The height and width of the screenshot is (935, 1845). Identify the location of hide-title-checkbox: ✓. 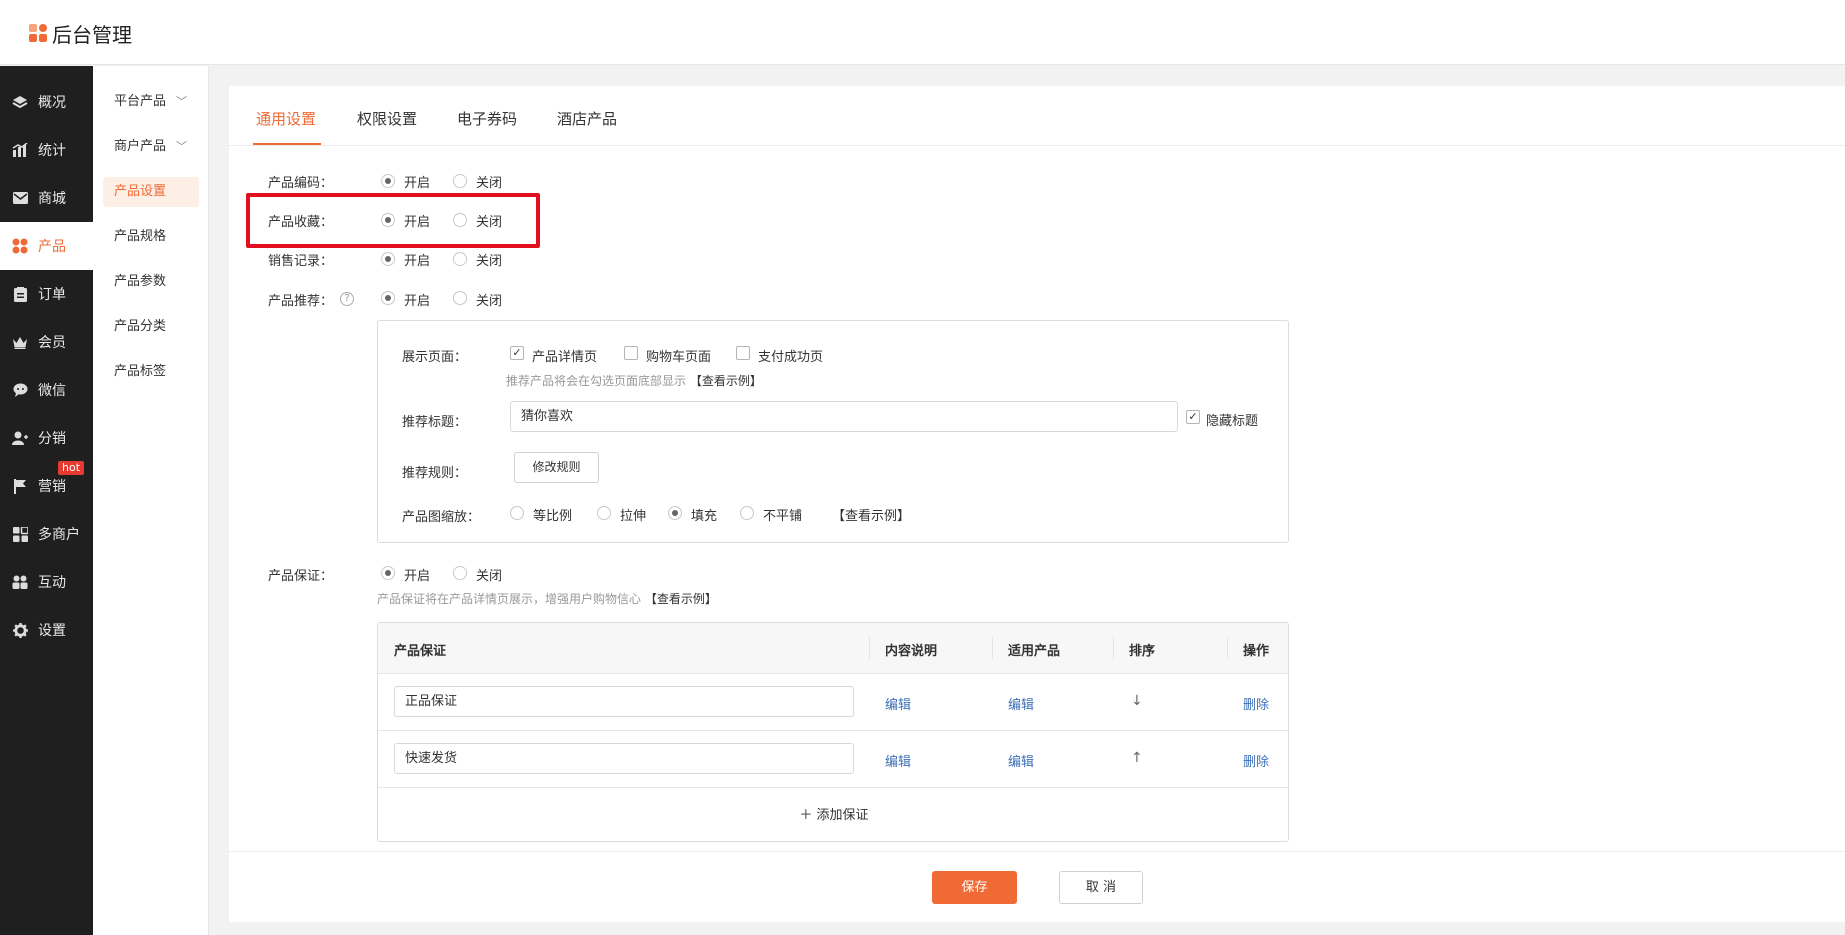
(1193, 417).